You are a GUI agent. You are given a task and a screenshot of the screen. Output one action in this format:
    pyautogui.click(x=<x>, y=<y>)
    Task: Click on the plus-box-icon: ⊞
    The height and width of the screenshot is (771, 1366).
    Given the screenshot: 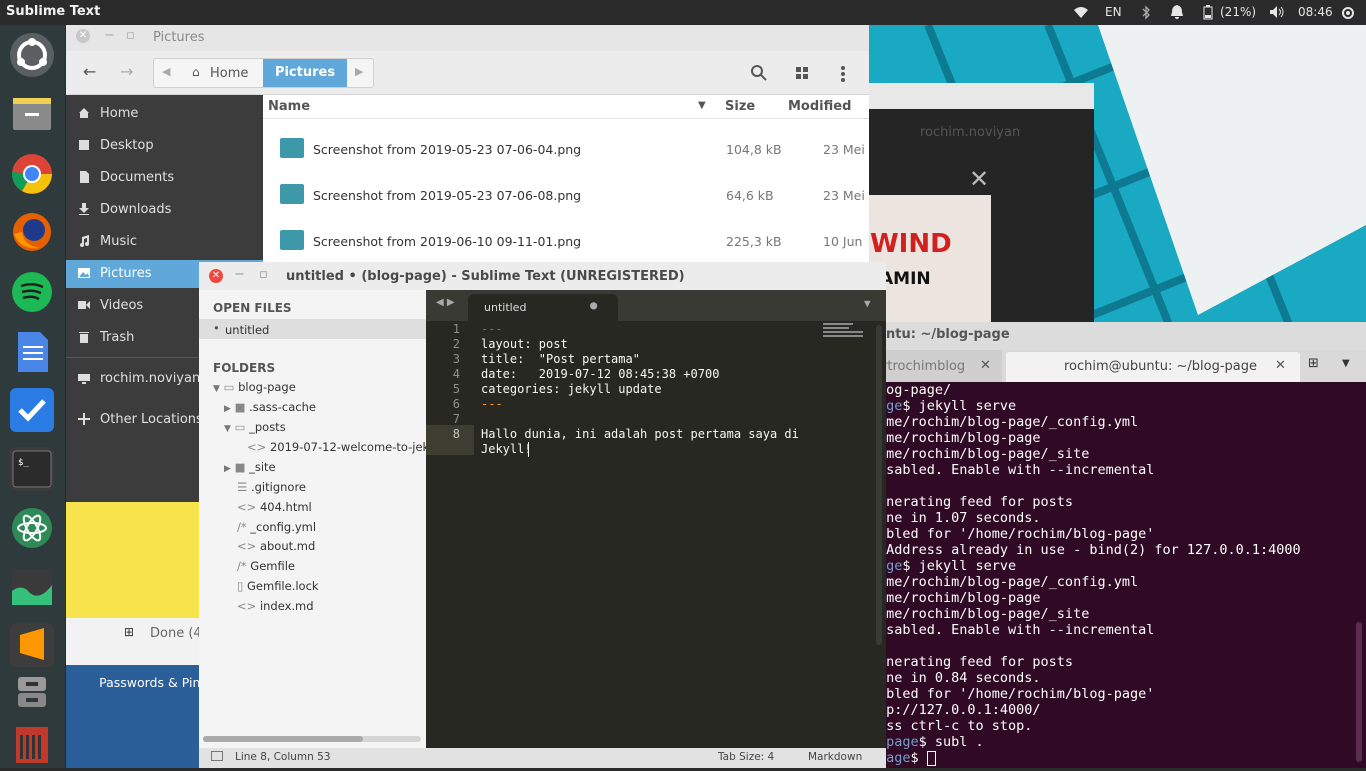 What is the action you would take?
    pyautogui.click(x=129, y=632)
    